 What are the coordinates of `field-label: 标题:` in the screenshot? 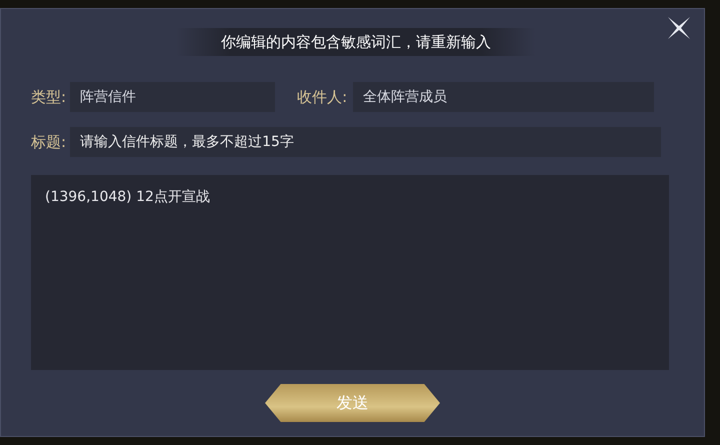 It's located at (48, 142).